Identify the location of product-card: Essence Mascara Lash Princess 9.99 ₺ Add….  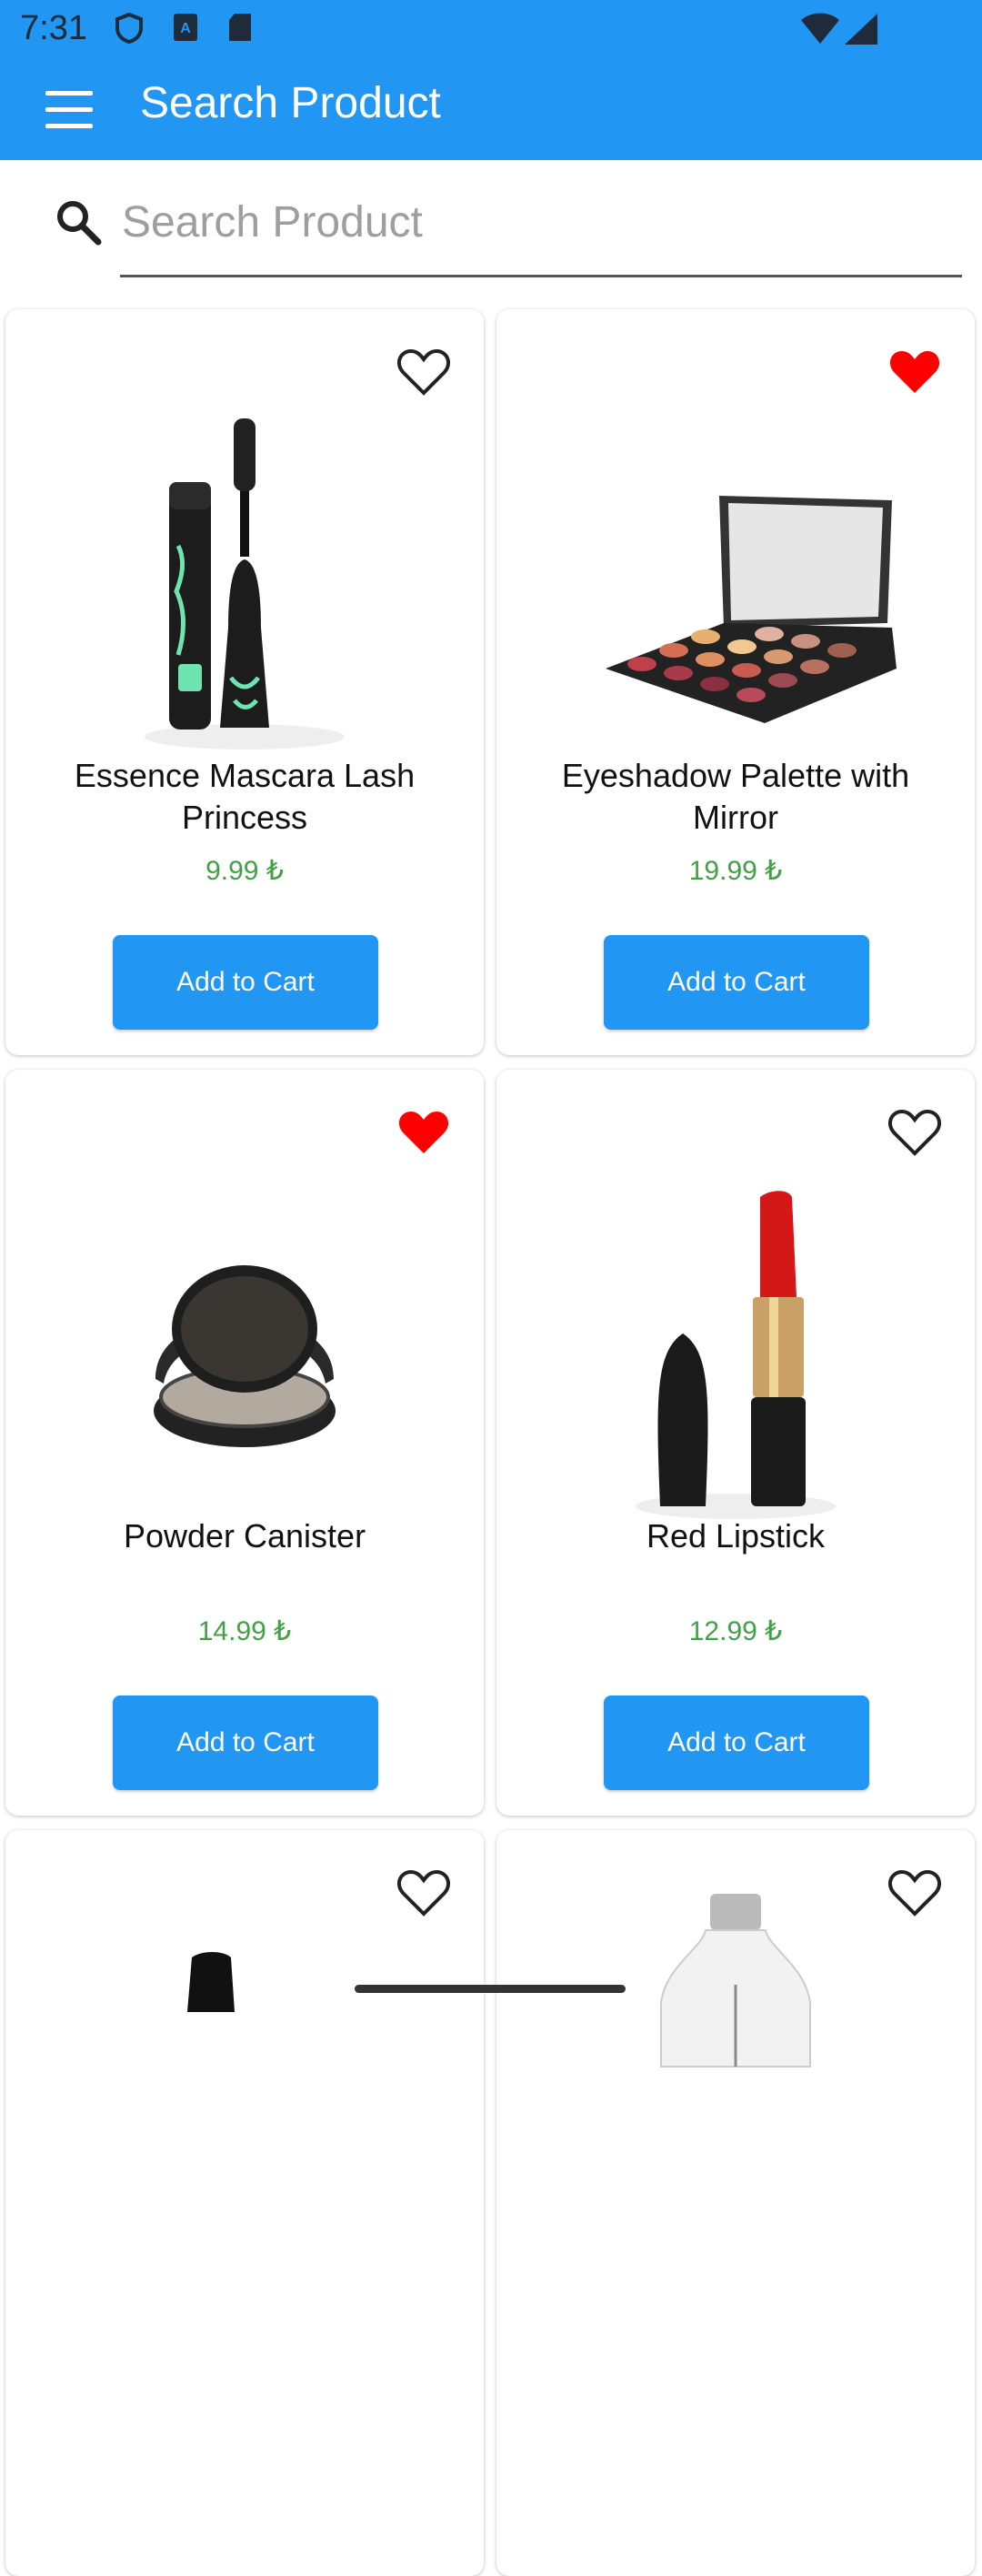
(244, 682).